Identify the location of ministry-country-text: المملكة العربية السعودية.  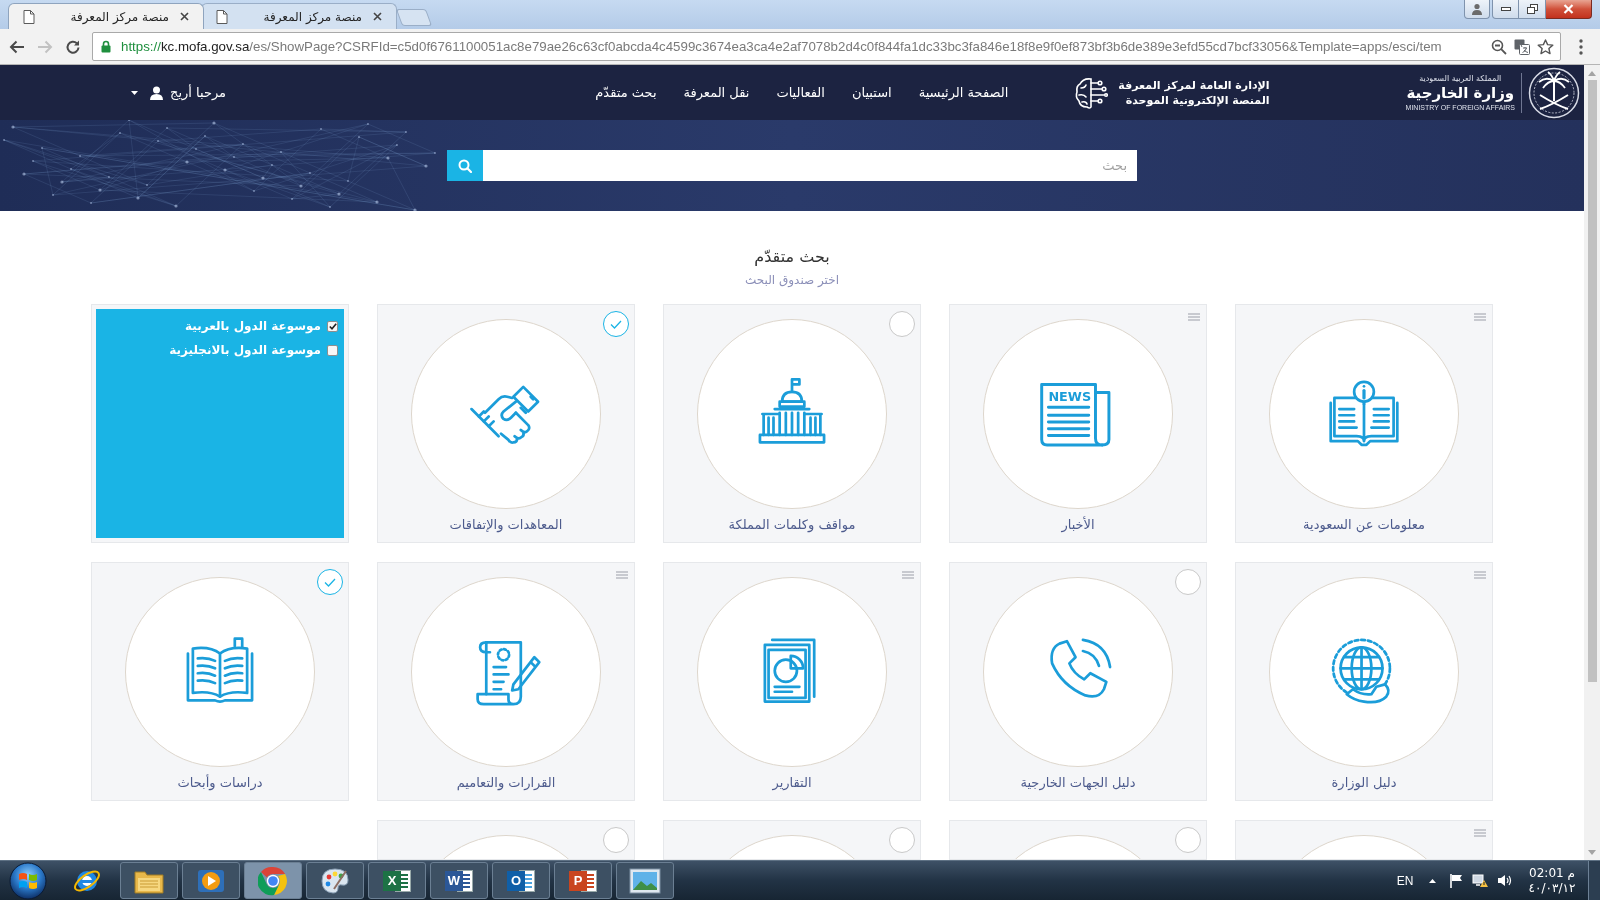
(1460, 78).